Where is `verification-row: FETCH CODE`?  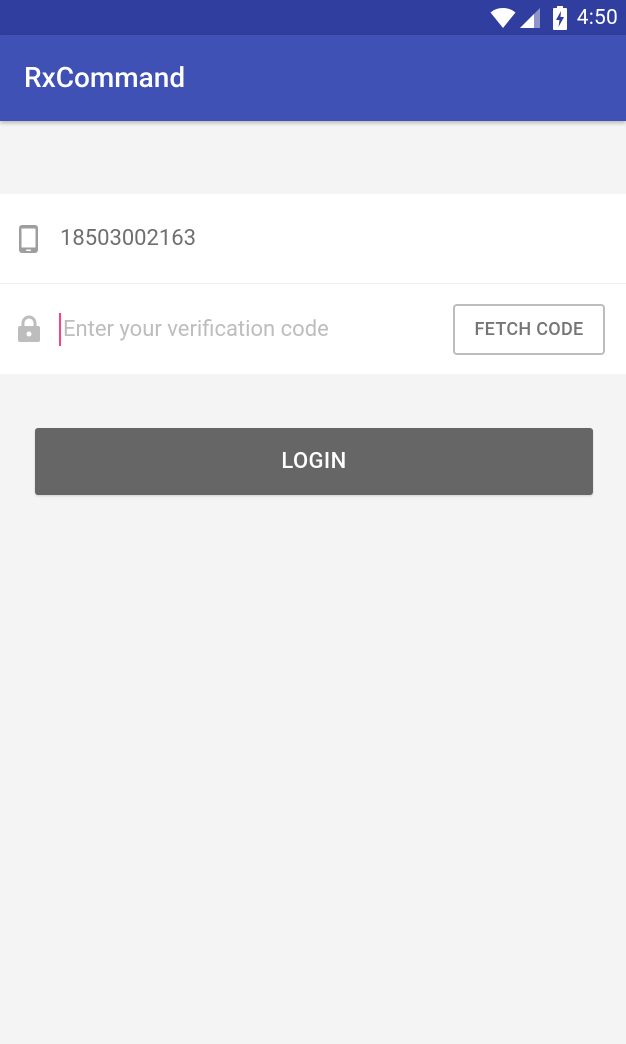
verification-row: FETCH CODE is located at coordinates (313, 329).